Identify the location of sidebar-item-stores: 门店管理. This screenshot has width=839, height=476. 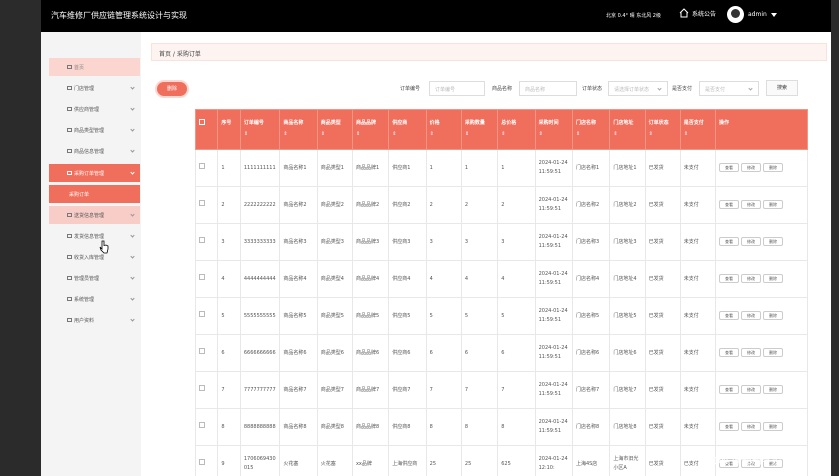
(94, 88).